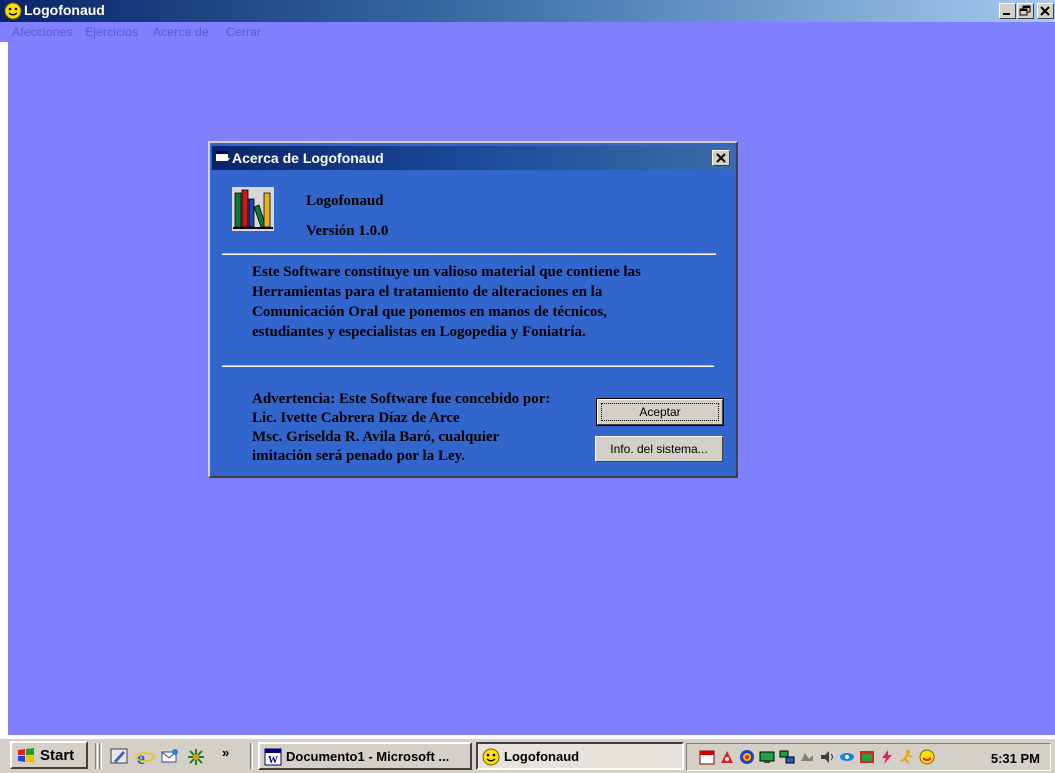  Describe the element at coordinates (243, 32) in the screenshot. I see `menu-cerrar: Cerrar` at that location.